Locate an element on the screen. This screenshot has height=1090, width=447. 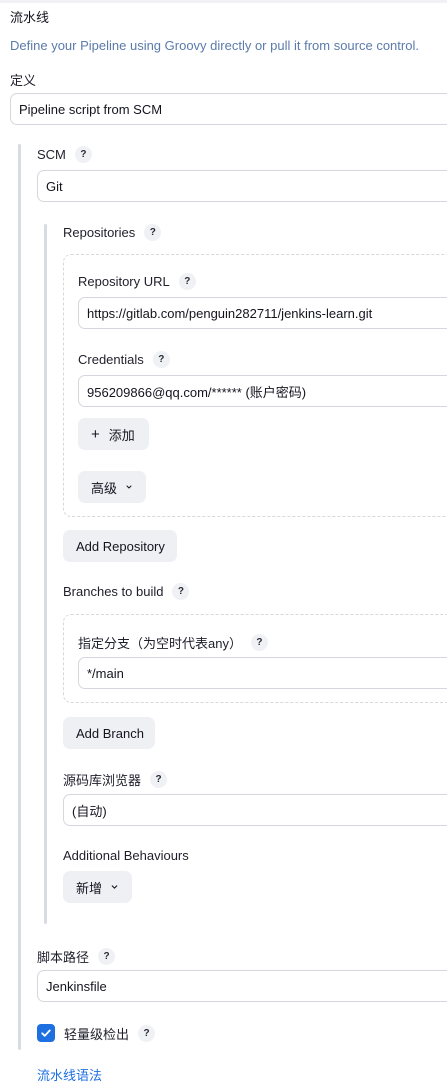
section-title: 流水线 is located at coordinates (30, 17).